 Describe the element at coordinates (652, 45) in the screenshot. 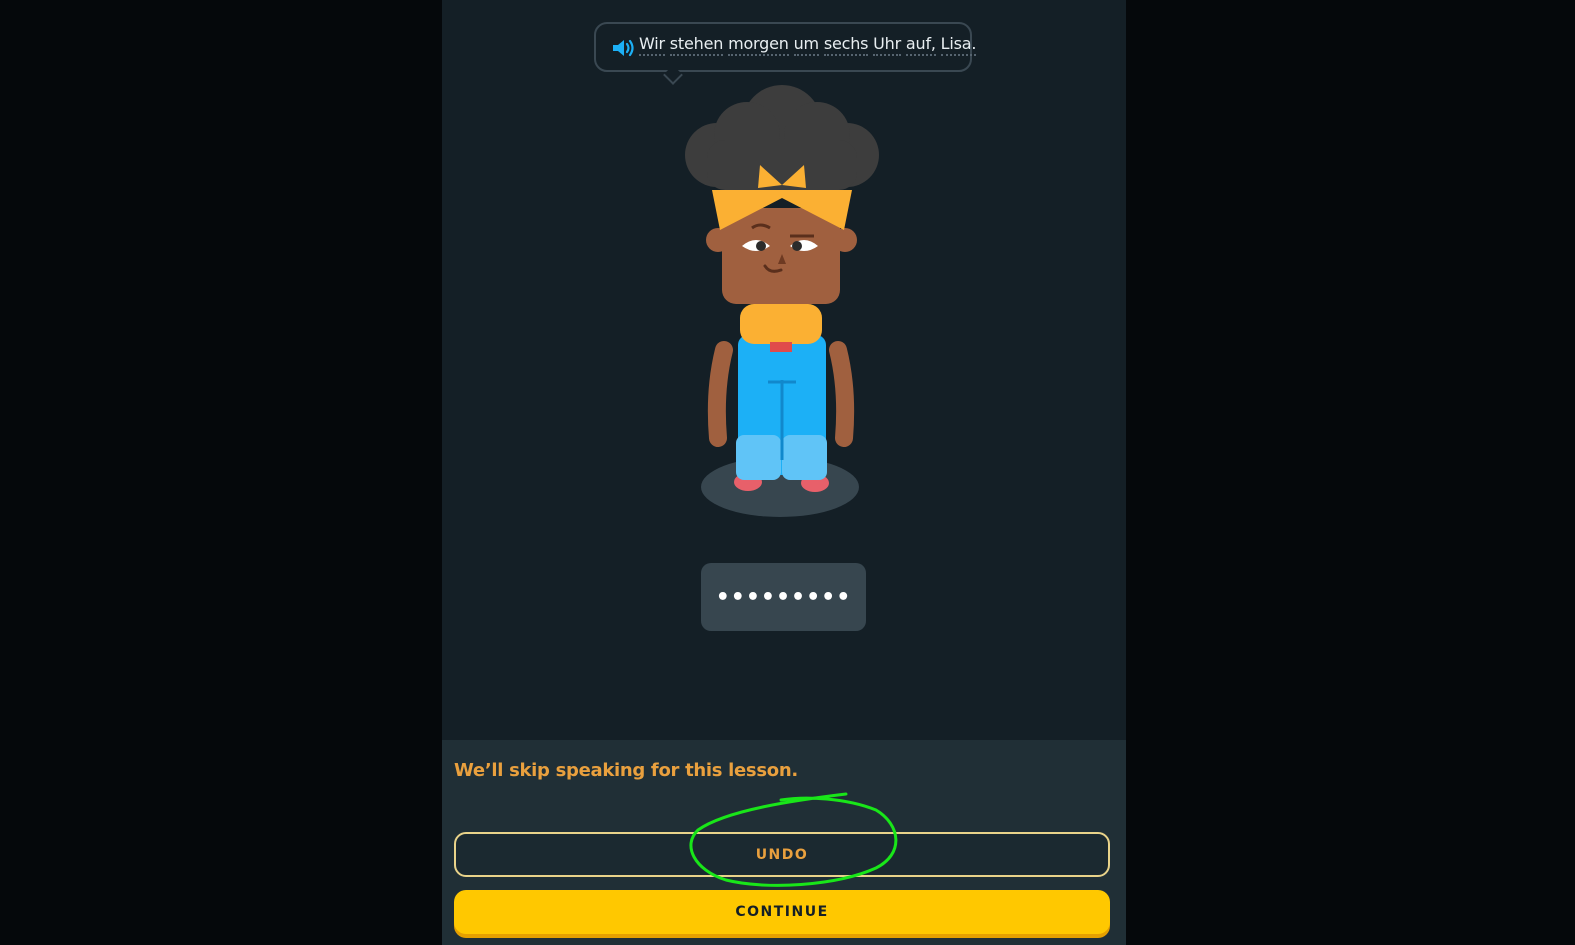

I see `prompt-word: Wir` at that location.